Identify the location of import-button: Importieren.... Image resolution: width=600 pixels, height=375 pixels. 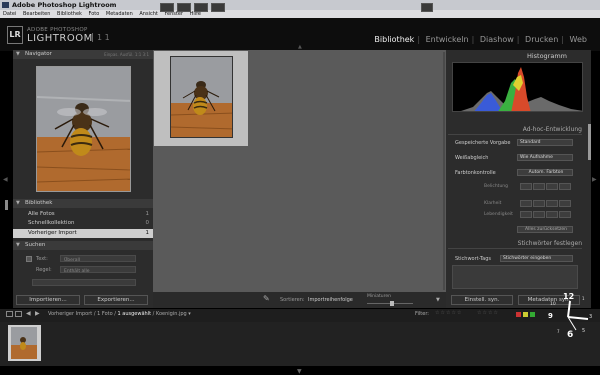
(48, 300).